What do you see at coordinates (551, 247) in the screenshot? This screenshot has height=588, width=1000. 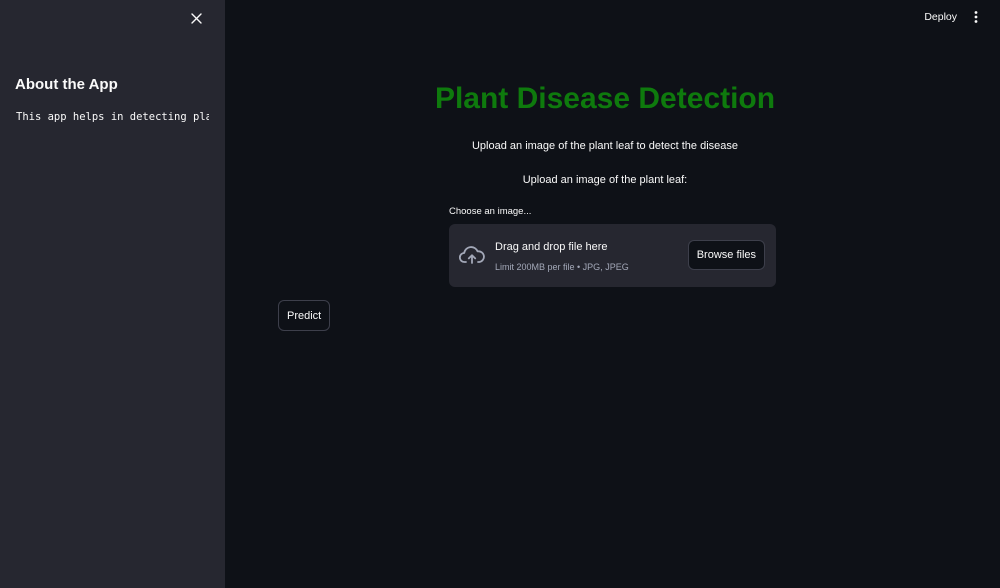 I see `dropzone-instructions: Drag and drop file here` at bounding box center [551, 247].